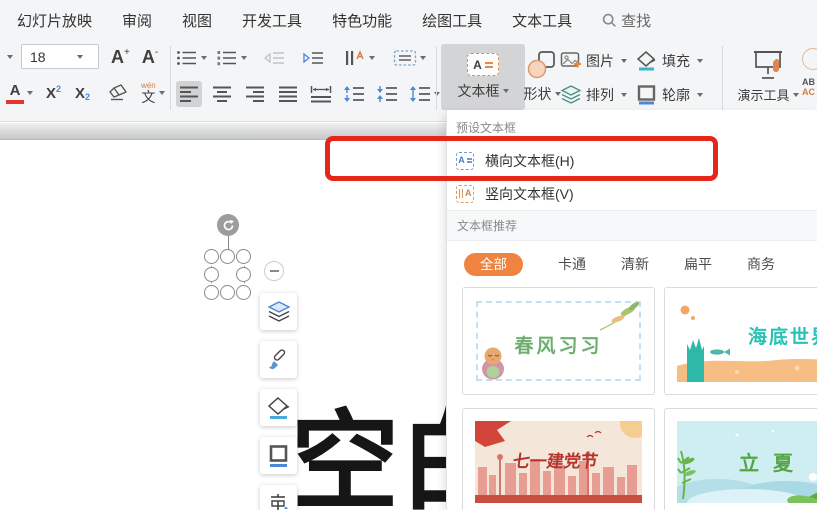 The height and width of the screenshot is (510, 817). What do you see at coordinates (243, 256) in the screenshot?
I see `resize-handle-ne` at bounding box center [243, 256].